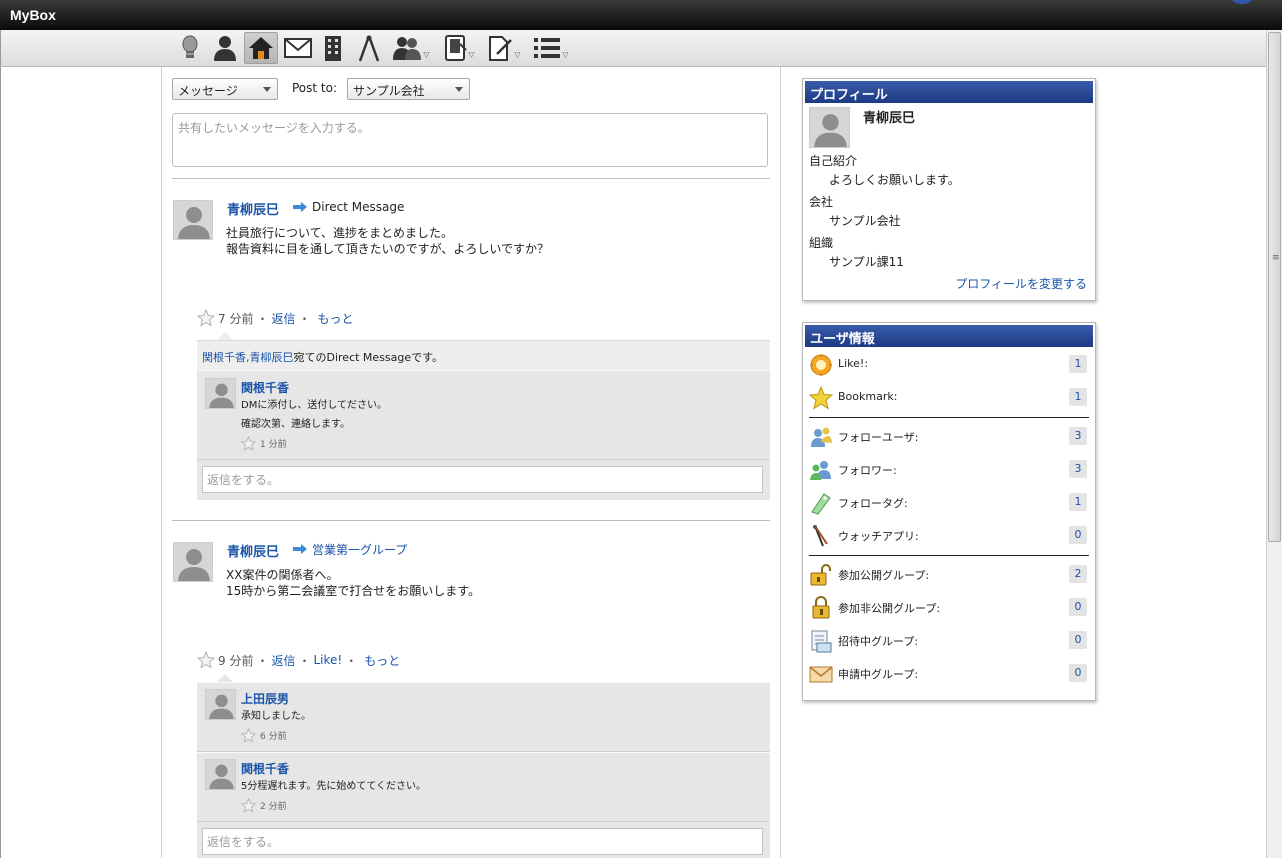  What do you see at coordinates (248, 357) in the screenshot?
I see `dm-recipients-link: 関根千香,青柳辰巳` at bounding box center [248, 357].